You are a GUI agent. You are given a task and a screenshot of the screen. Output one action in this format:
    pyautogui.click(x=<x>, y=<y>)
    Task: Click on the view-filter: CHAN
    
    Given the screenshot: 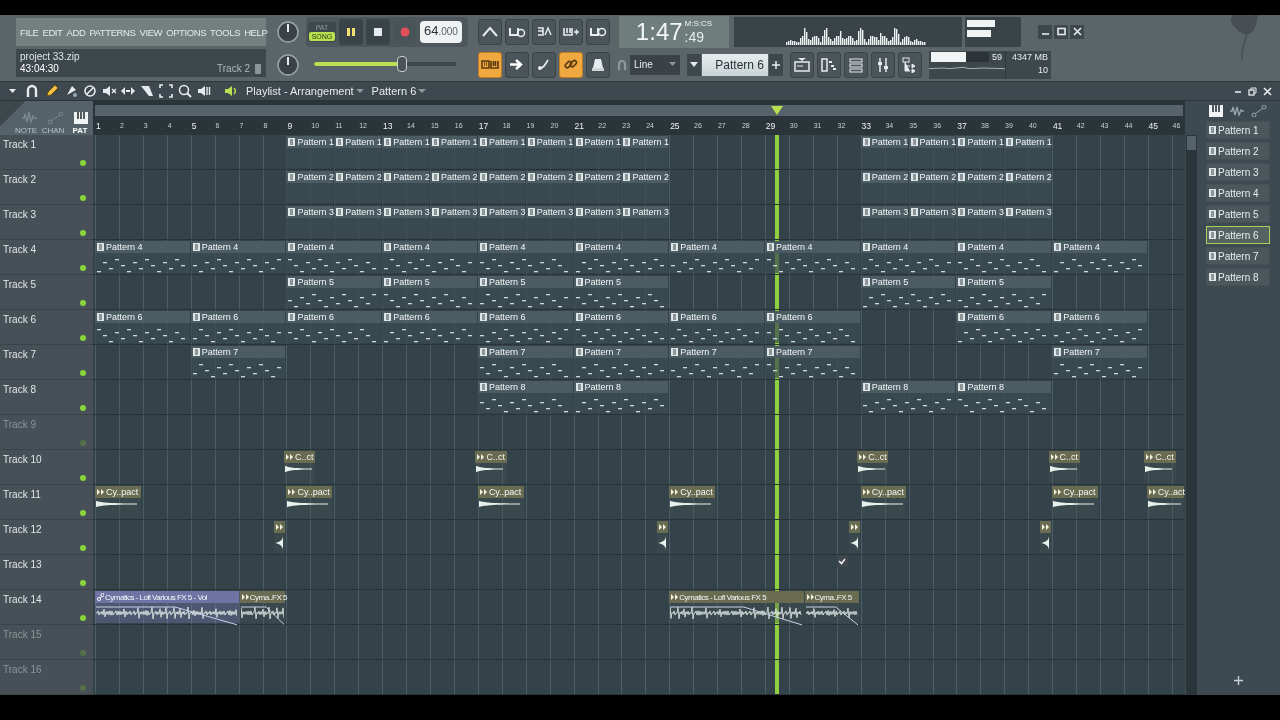 What is the action you would take?
    pyautogui.click(x=53, y=130)
    